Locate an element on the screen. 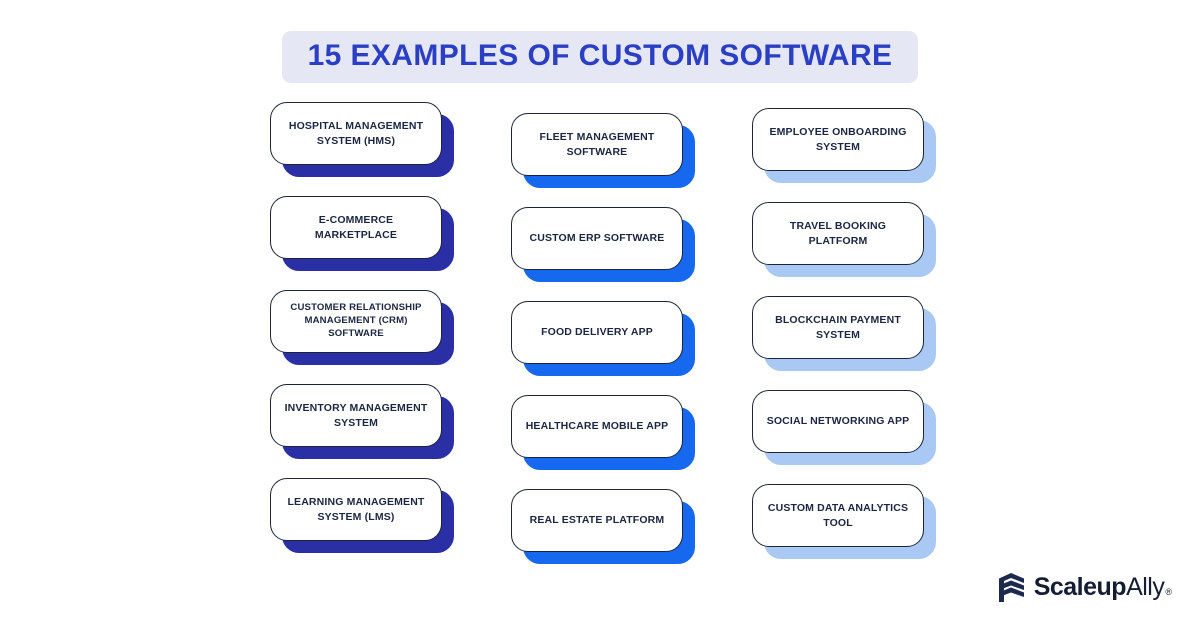 This screenshot has height=630, width=1200. card-slot: REAL ESTATE PLATFORM is located at coordinates (603, 536).